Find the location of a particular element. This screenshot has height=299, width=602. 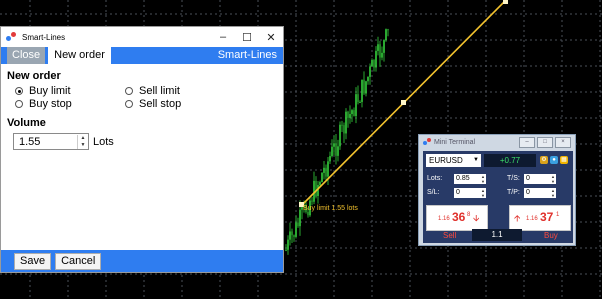

stepper-arrows: ▲ ▼ is located at coordinates (82, 141).